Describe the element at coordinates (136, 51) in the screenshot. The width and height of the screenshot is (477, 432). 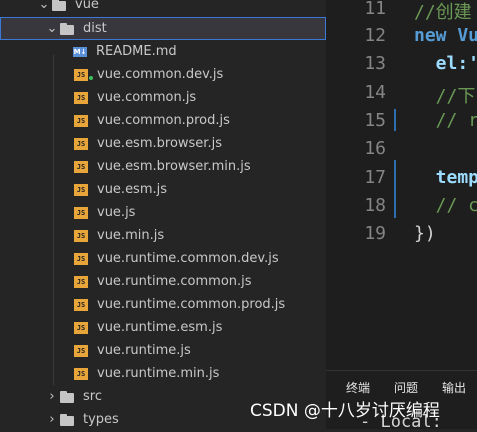
I see `file-name: README.md` at that location.